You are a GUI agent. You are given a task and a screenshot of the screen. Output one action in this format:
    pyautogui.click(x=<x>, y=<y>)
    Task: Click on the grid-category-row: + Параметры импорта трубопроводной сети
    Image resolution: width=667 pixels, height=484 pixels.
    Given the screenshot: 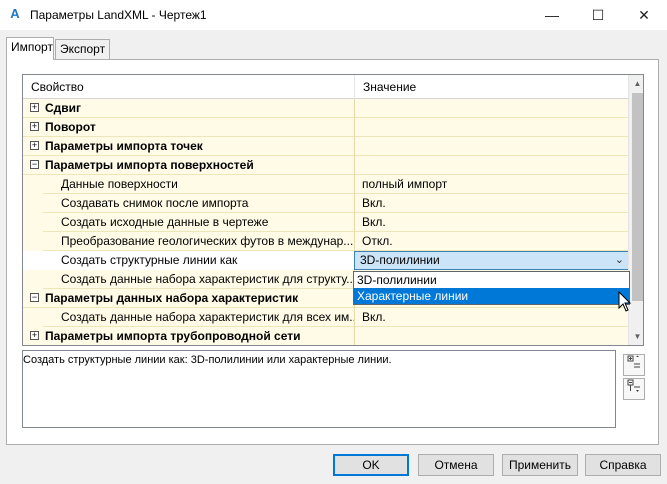 What is the action you would take?
    pyautogui.click(x=325, y=336)
    